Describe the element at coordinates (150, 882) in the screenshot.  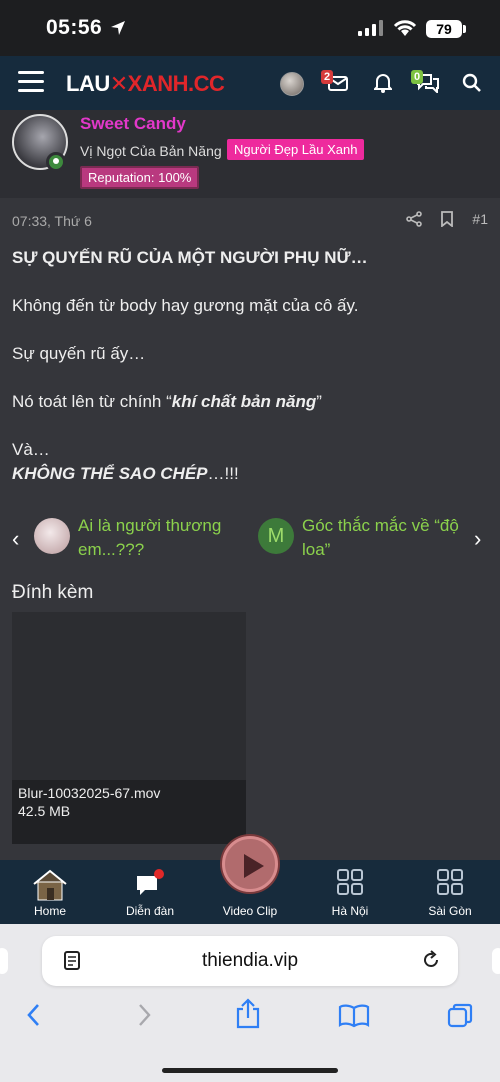
I see `forum-chat-icon` at that location.